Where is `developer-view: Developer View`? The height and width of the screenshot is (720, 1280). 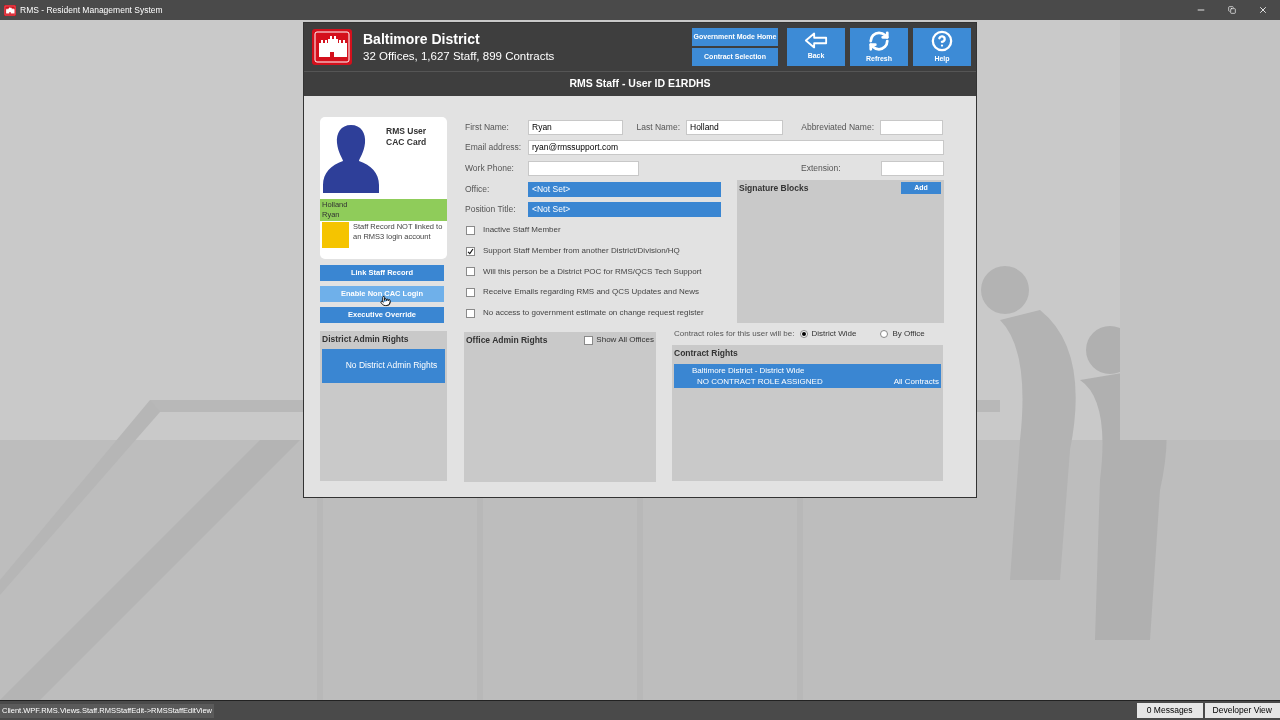 developer-view: Developer View is located at coordinates (1242, 710).